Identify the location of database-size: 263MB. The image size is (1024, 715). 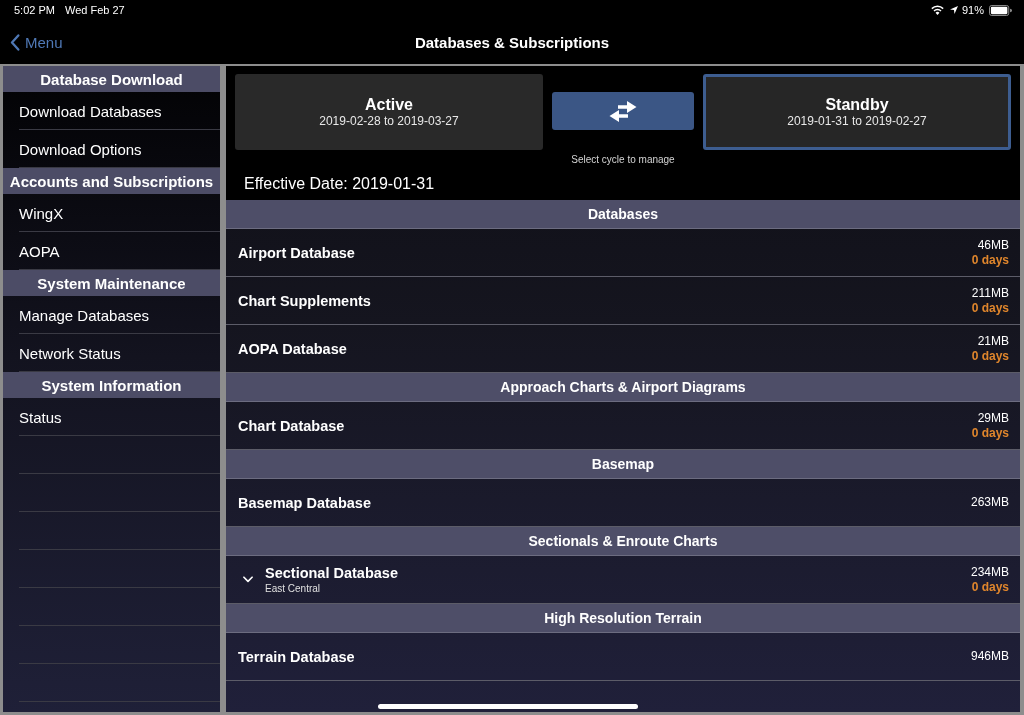
(989, 502).